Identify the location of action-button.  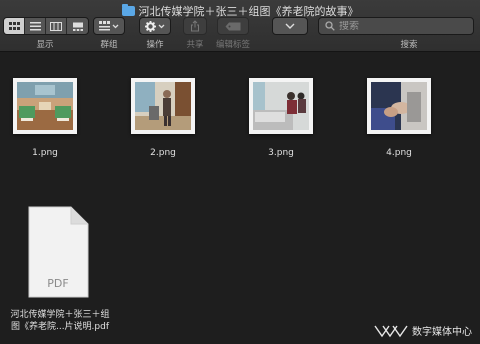
(155, 26).